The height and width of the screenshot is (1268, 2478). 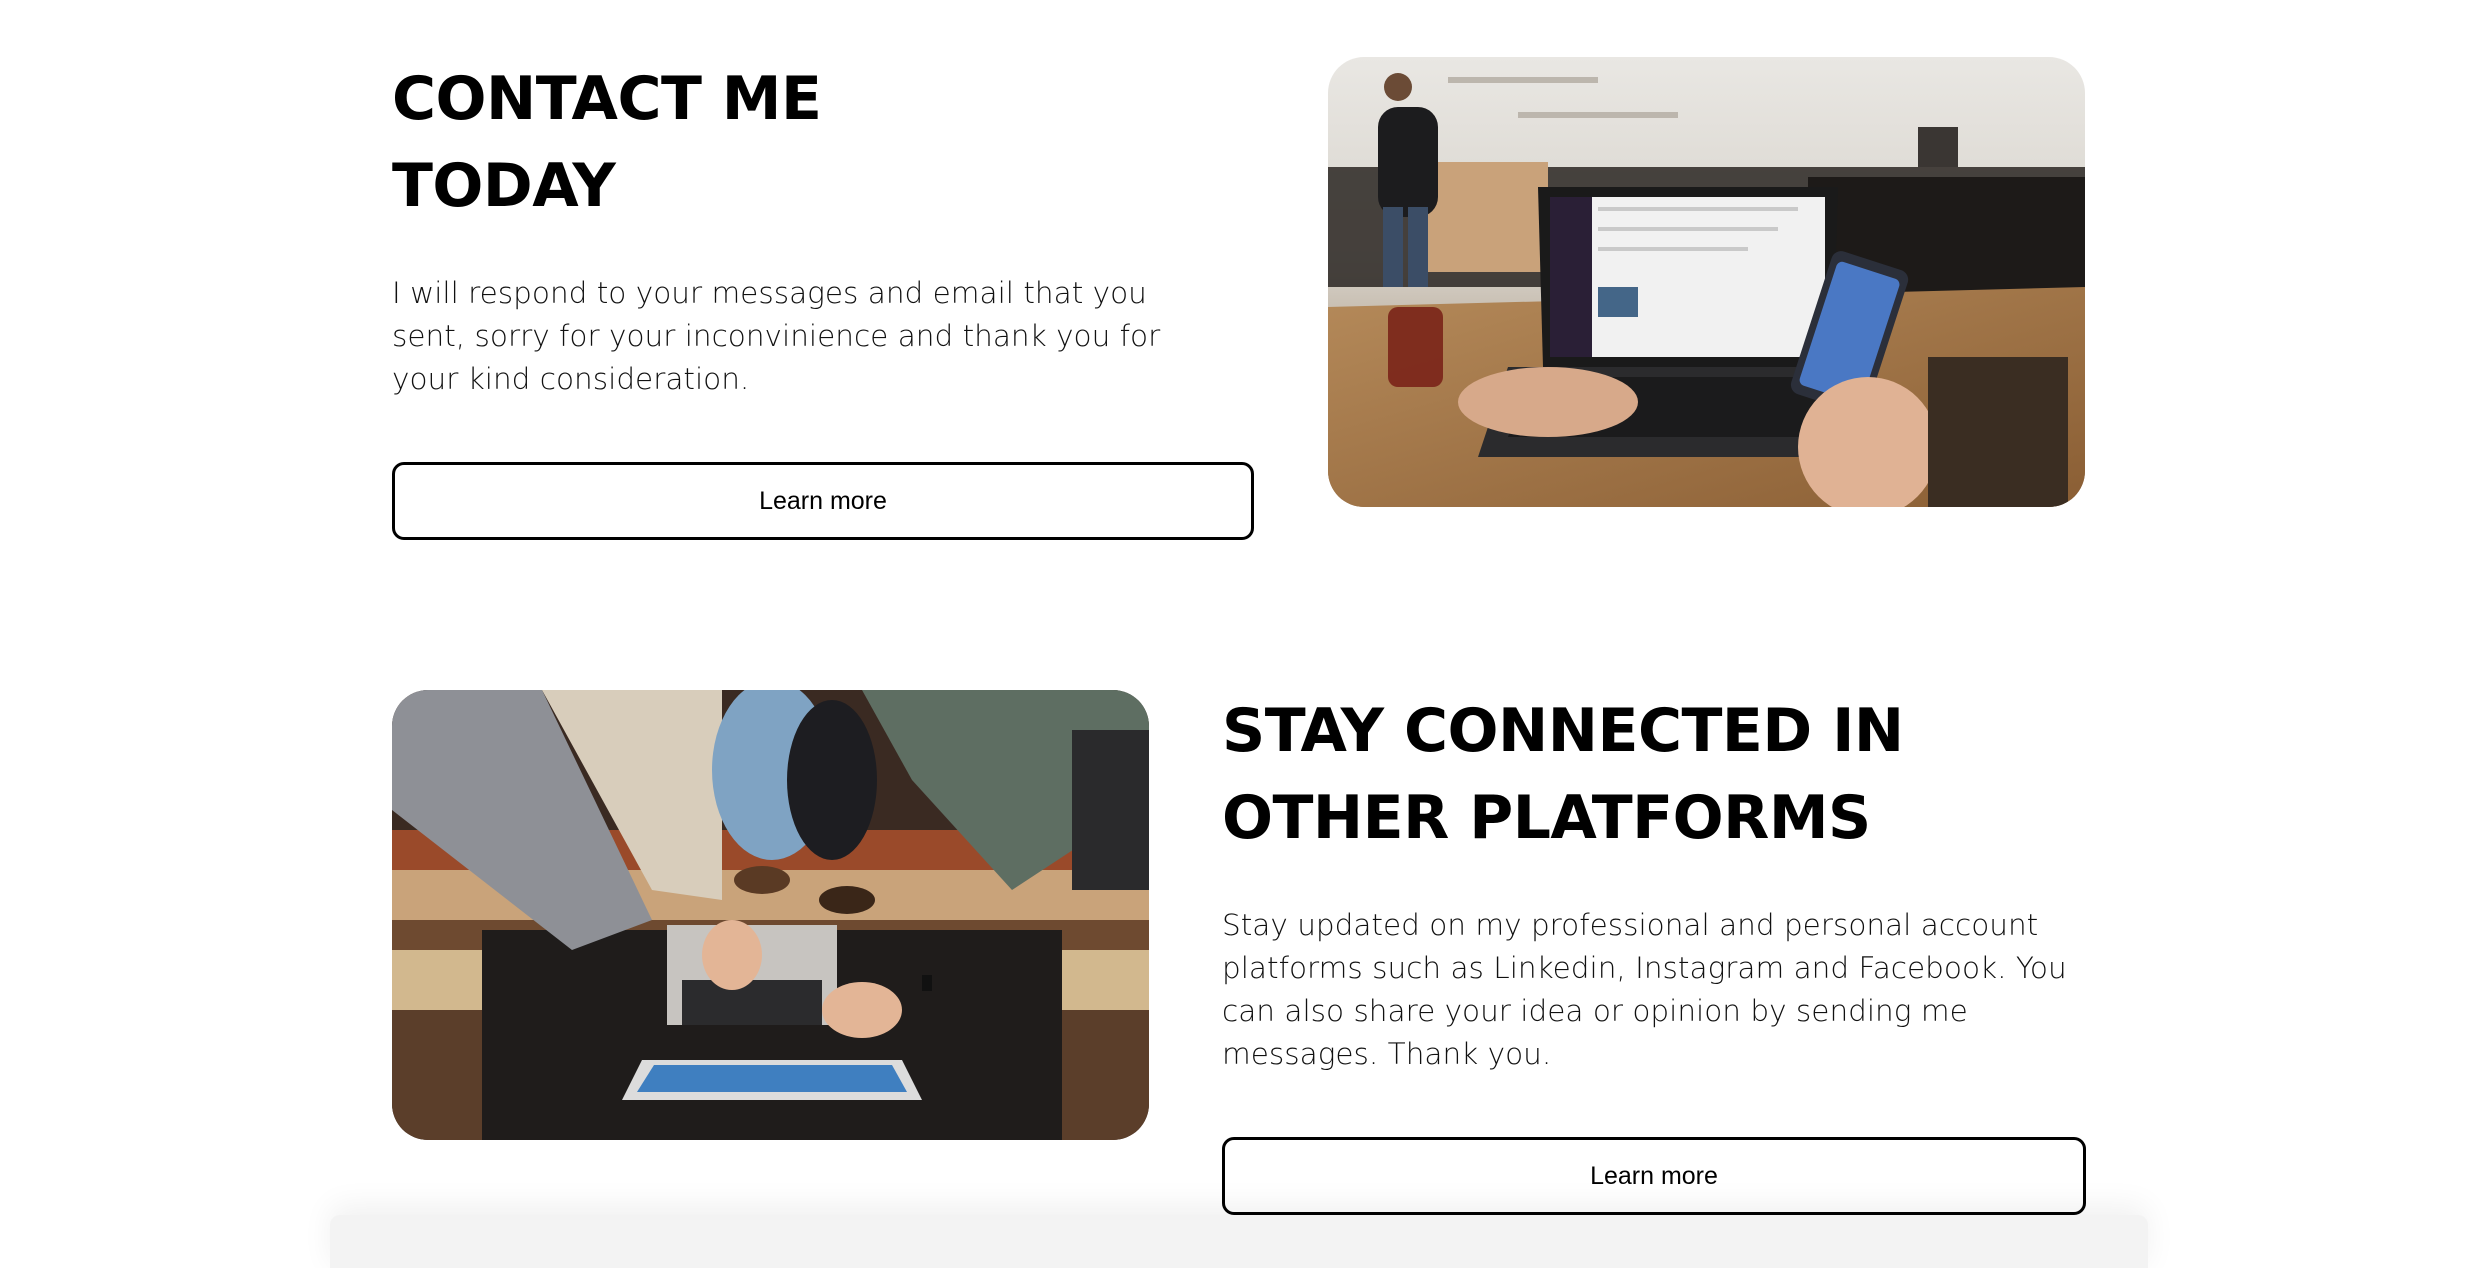 I want to click on connected-heading-line1: STAY CONNECTED IN, so click(x=1563, y=731).